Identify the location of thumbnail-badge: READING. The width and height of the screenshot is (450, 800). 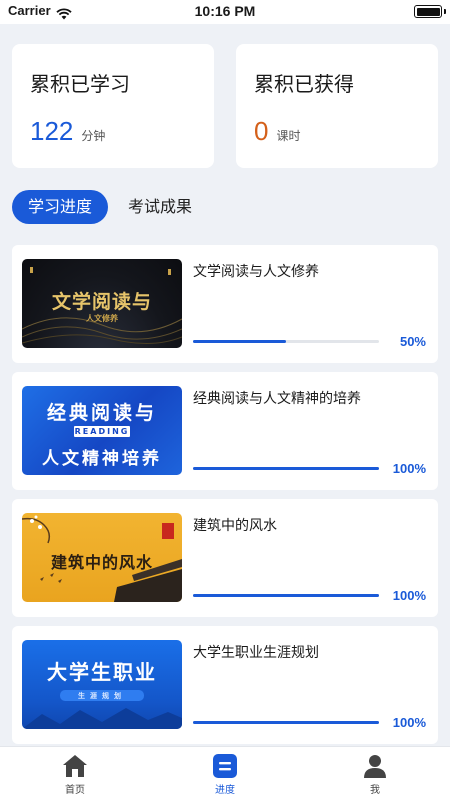
(102, 431).